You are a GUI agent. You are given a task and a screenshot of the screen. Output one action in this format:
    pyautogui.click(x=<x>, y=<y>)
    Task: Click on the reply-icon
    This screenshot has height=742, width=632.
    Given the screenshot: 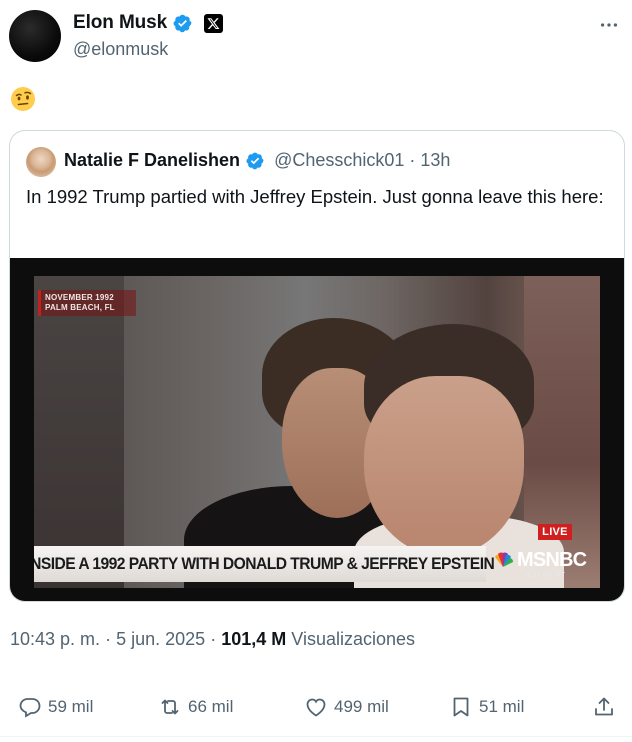 What is the action you would take?
    pyautogui.click(x=30, y=708)
    